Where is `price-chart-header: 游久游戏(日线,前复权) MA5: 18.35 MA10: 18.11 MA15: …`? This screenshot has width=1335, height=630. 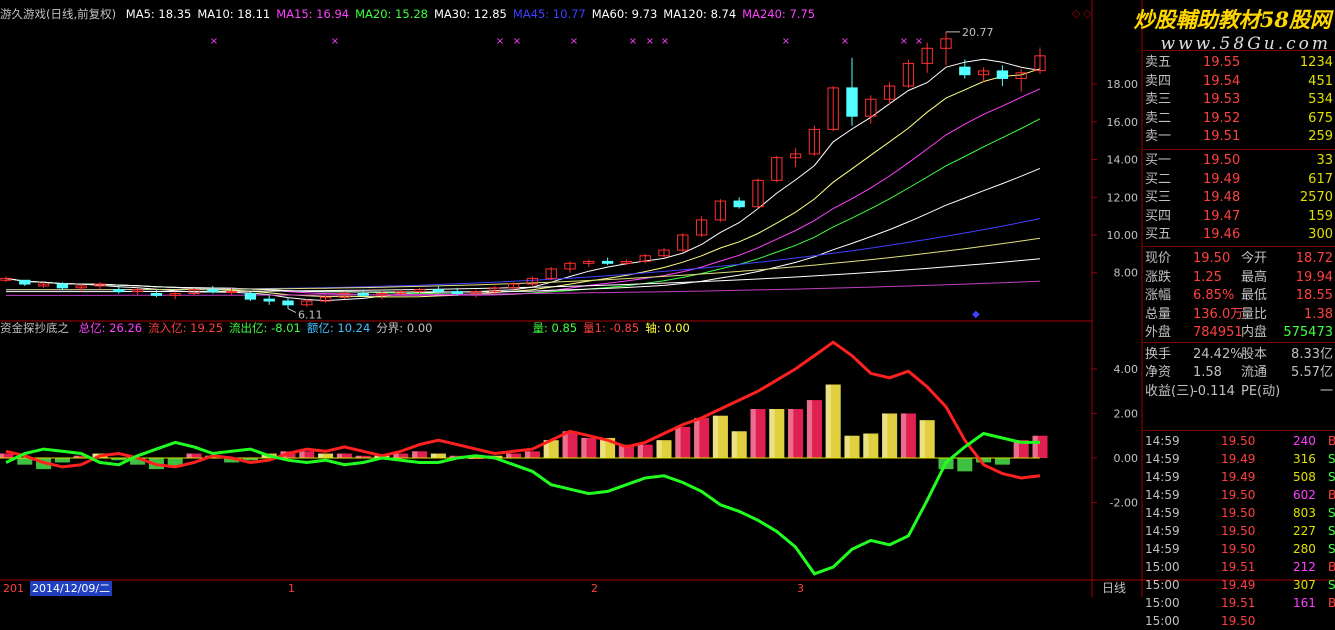 price-chart-header: 游久游戏(日线,前复权) MA5: 18.35 MA10: 18.11 MA15: … is located at coordinates (410, 14).